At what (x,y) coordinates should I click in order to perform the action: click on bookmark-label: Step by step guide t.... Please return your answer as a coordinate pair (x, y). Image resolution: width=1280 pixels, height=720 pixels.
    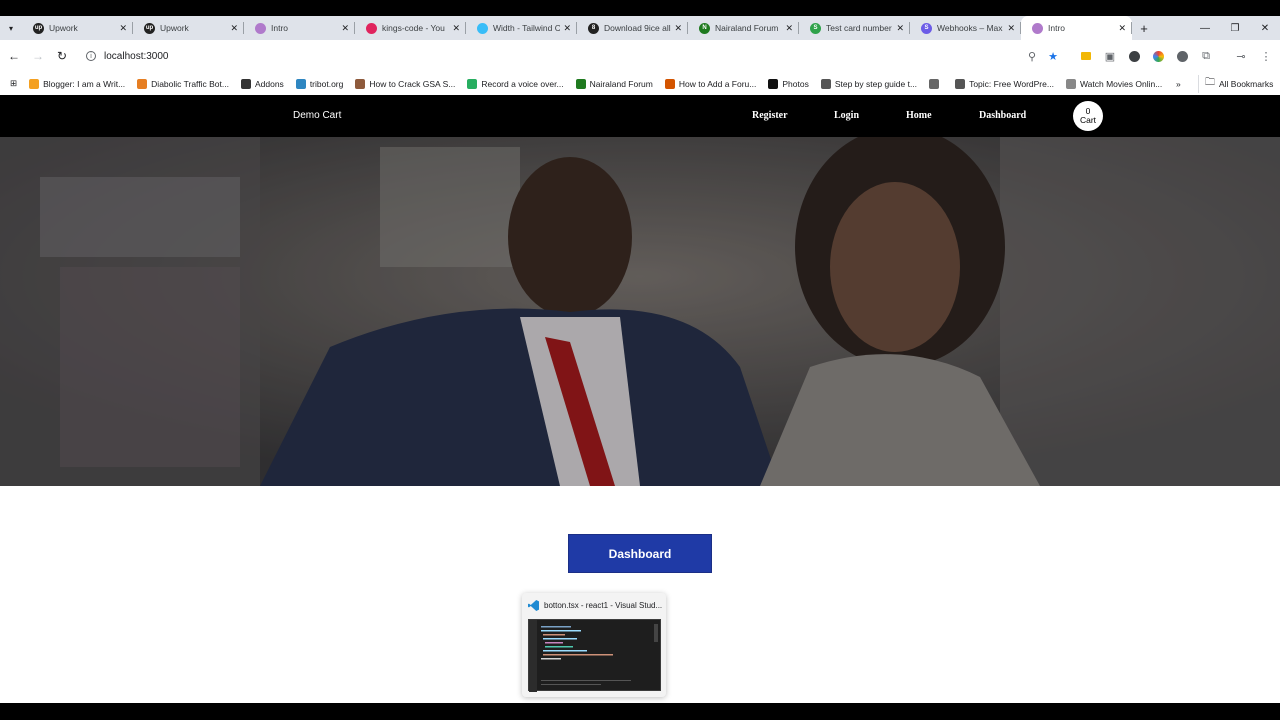
    Looking at the image, I should click on (876, 83).